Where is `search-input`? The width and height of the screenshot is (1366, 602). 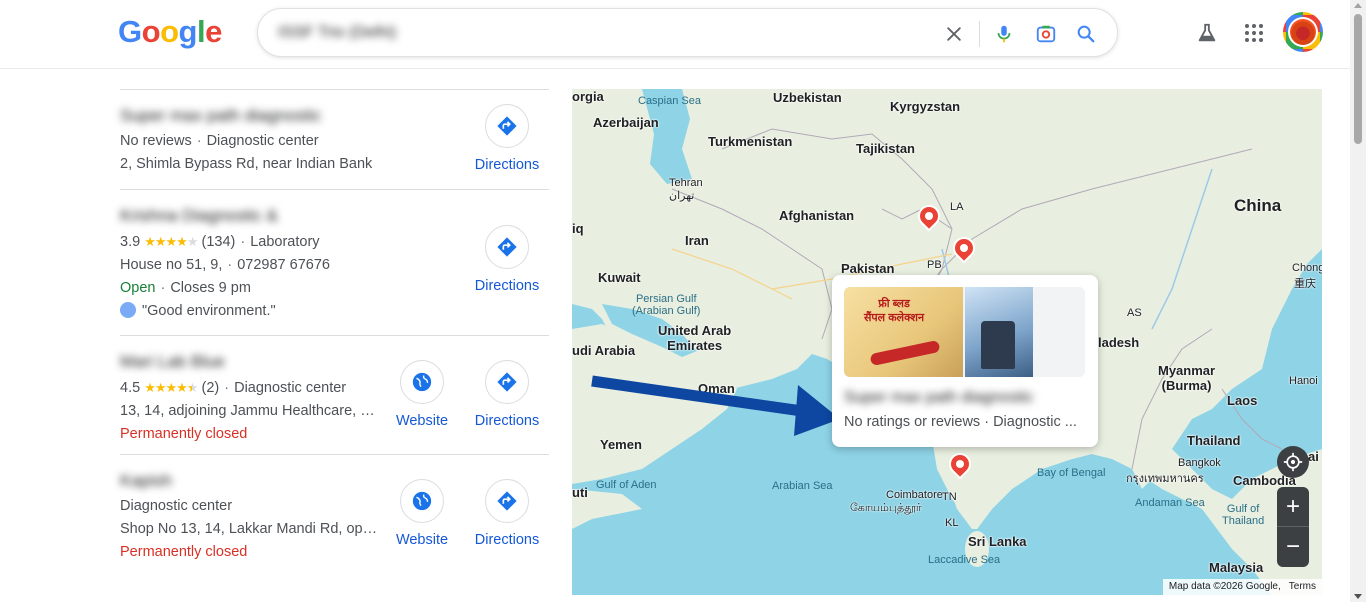
search-input is located at coordinates (578, 33).